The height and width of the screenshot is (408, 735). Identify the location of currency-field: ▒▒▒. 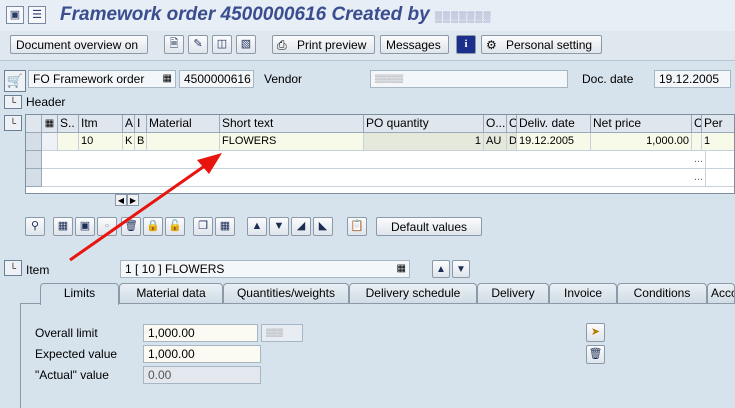
(282, 333).